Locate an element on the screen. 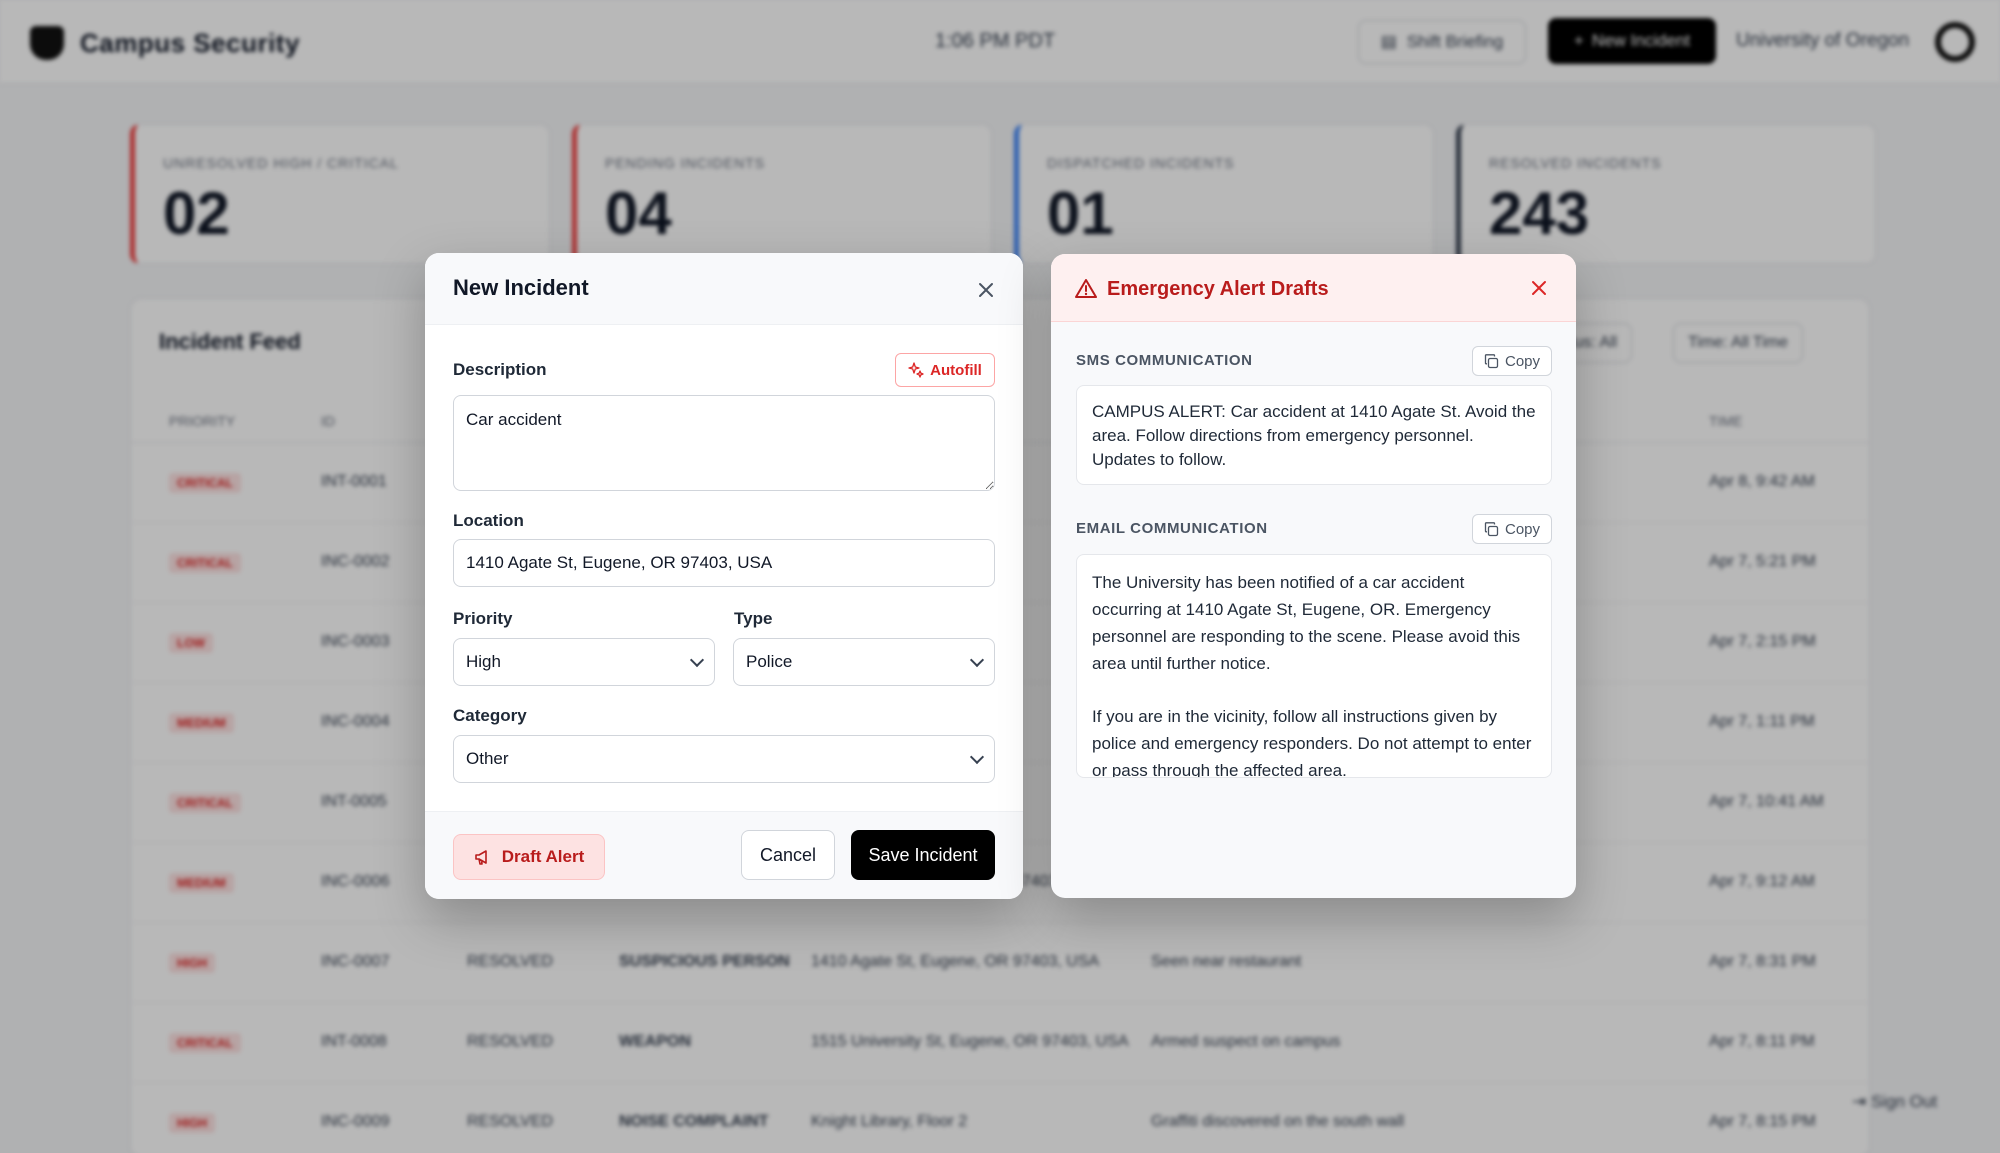 The width and height of the screenshot is (2000, 1153). priority-select: High is located at coordinates (584, 662).